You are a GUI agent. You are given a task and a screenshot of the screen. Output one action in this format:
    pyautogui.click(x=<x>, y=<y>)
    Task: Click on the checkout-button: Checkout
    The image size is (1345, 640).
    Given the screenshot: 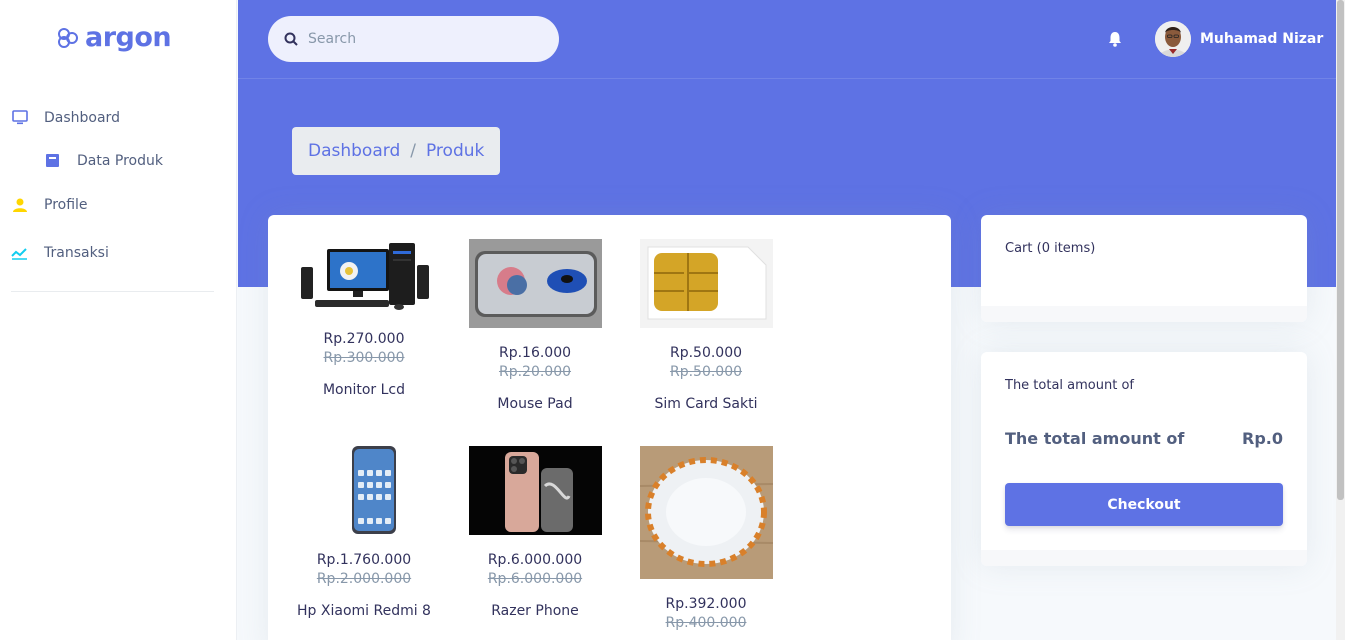 What is the action you would take?
    pyautogui.click(x=1144, y=504)
    